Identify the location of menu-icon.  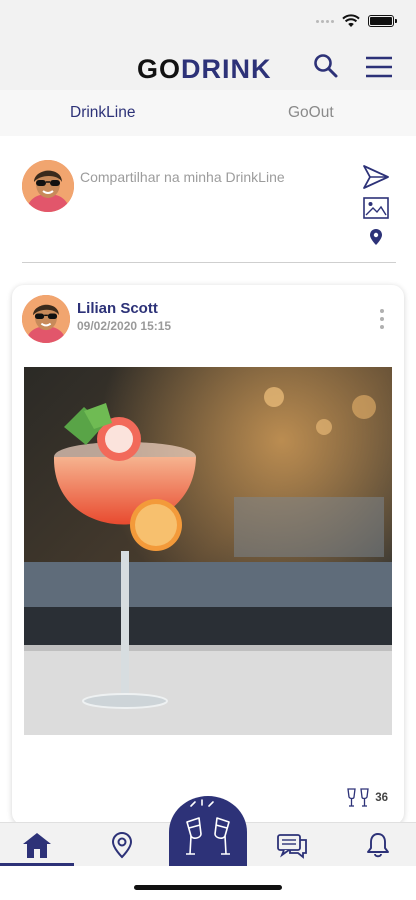
(379, 67).